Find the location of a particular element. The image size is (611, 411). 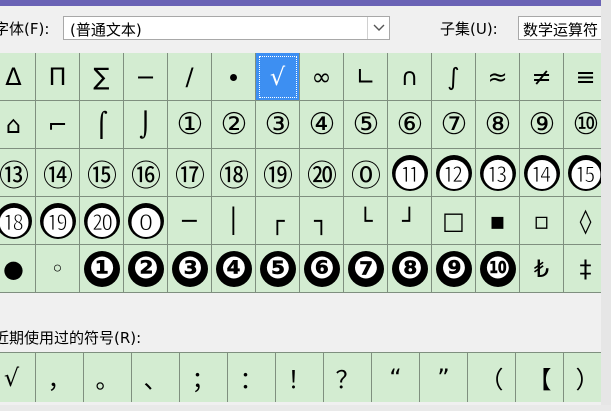

symbol-cell: ⓴ is located at coordinates (102, 221).